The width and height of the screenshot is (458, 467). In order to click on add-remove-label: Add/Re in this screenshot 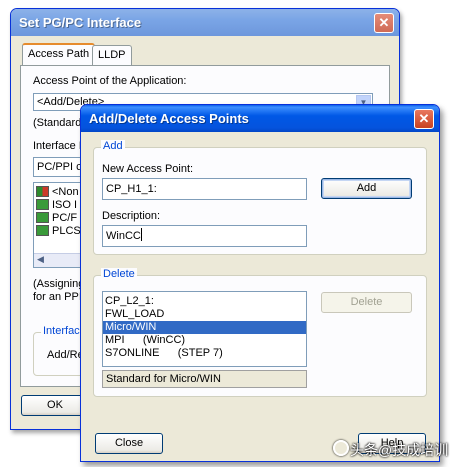, I will do `click(65, 355)`.